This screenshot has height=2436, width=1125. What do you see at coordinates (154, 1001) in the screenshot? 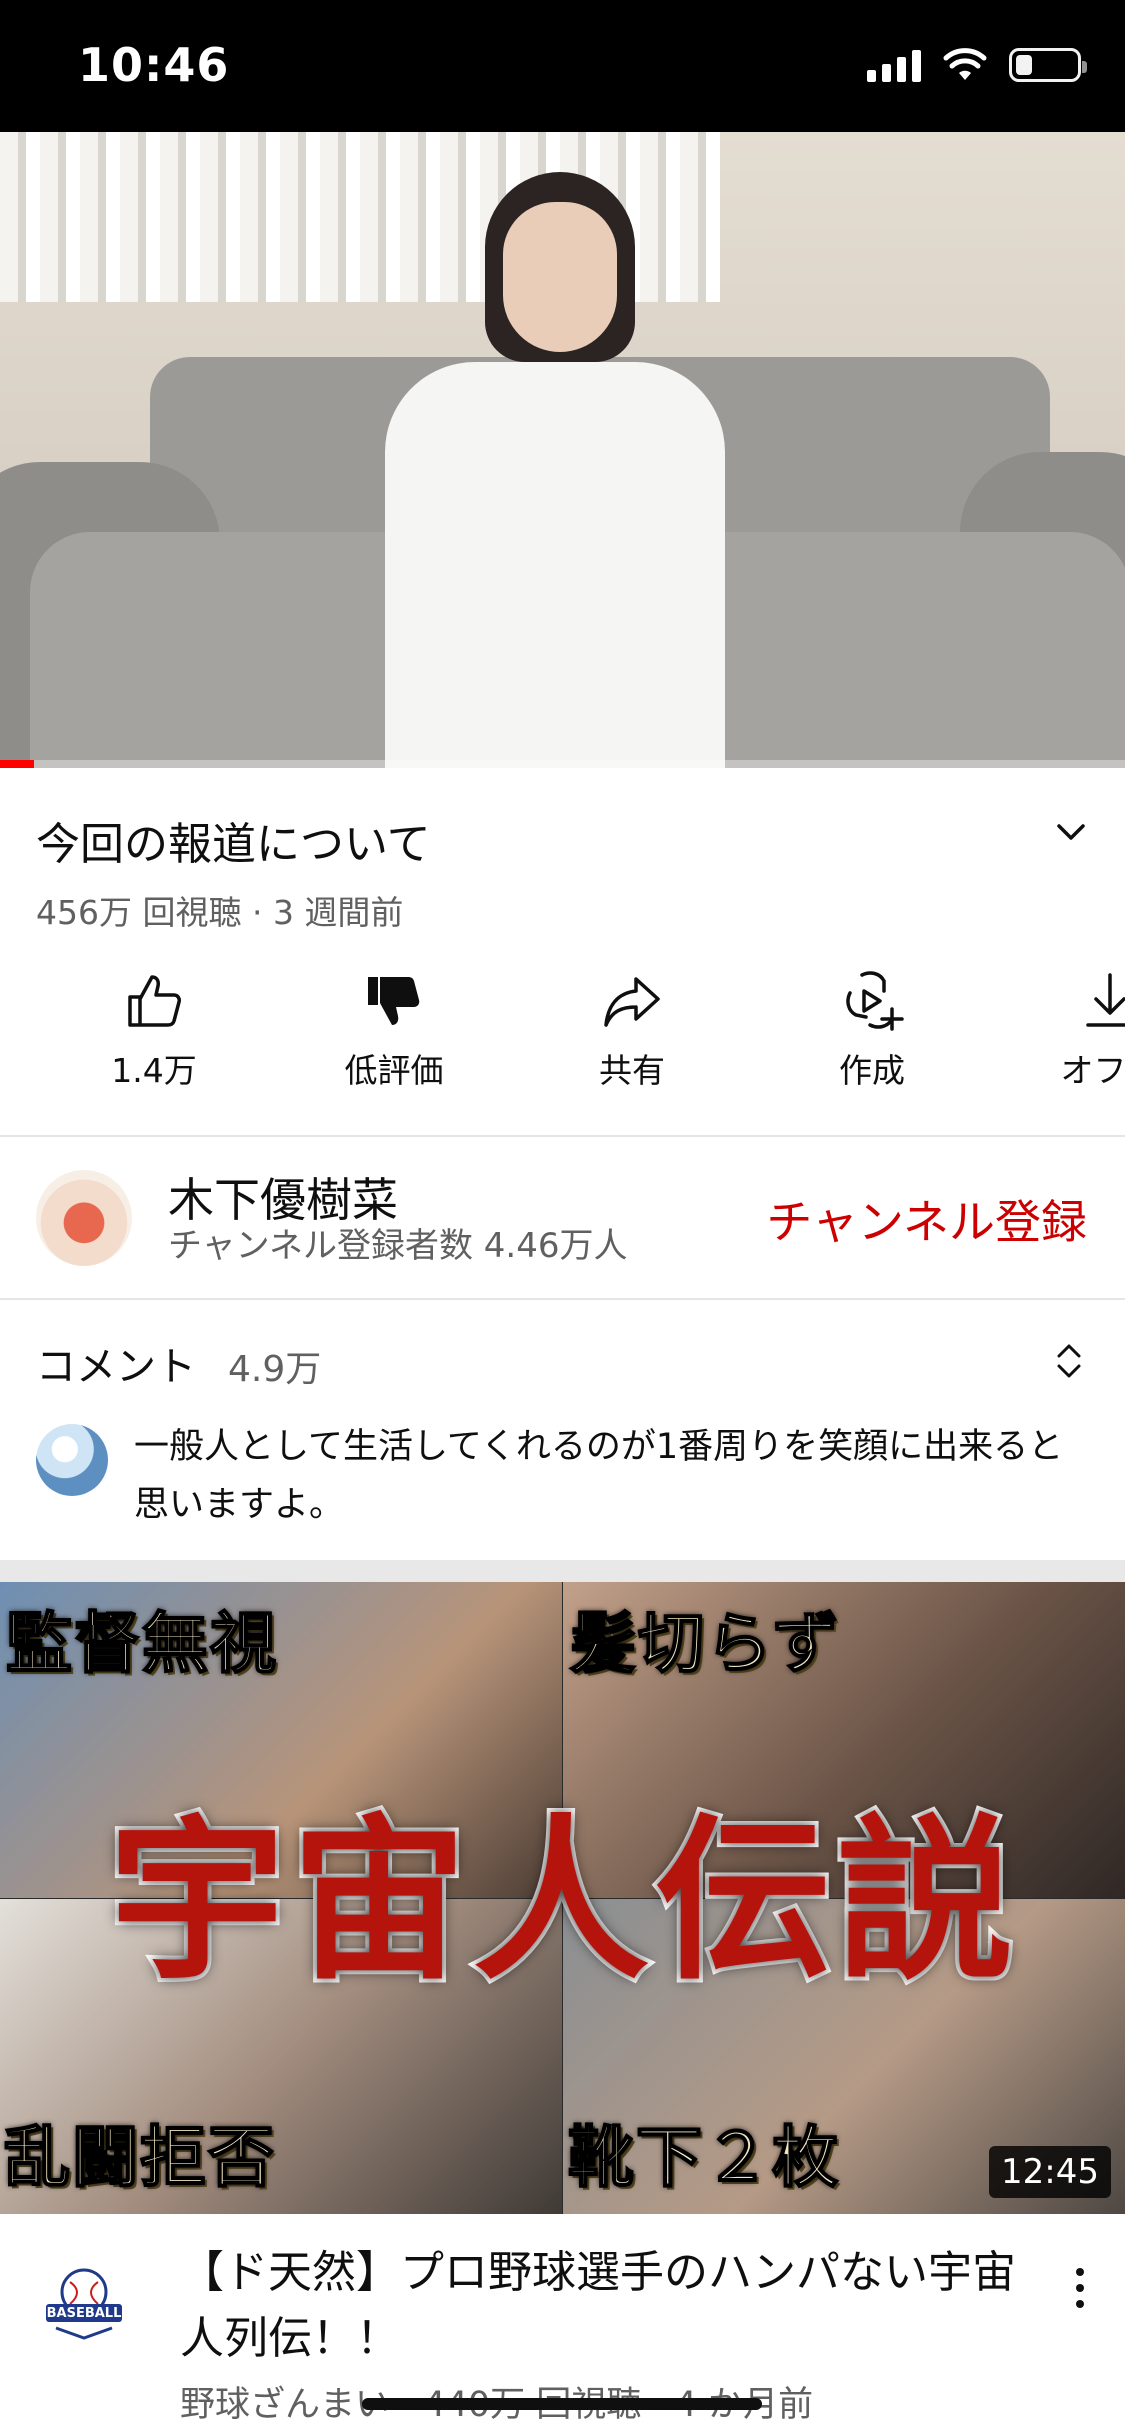
I see `thumbs-up-icon` at bounding box center [154, 1001].